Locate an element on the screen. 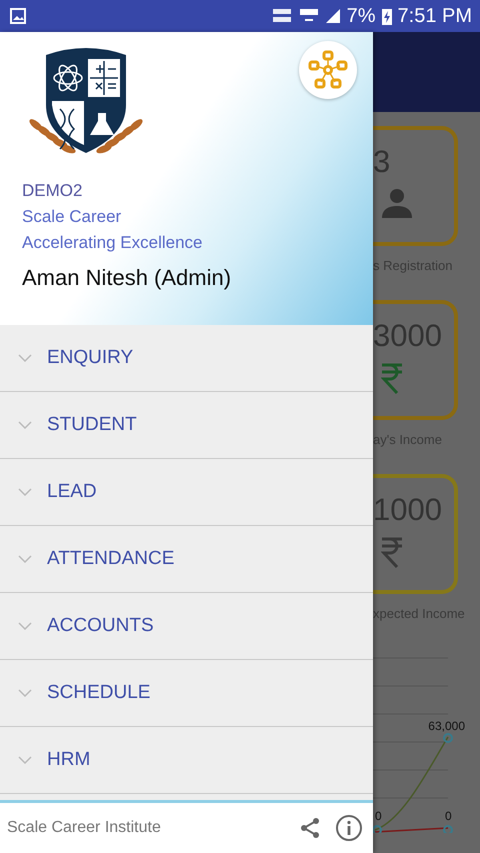  share-button is located at coordinates (310, 828).